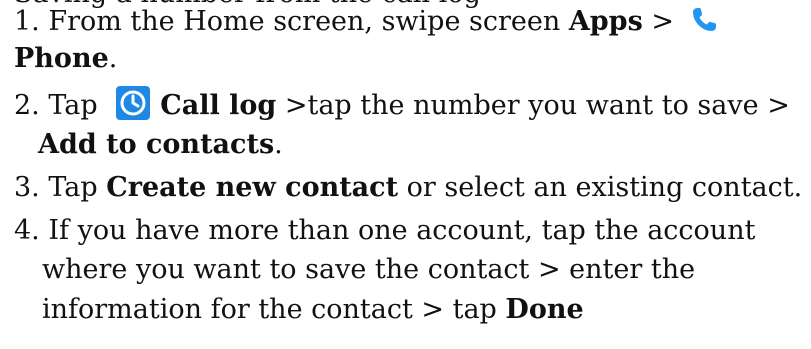  I want to click on step-3-suffix: or select an existing contact., so click(600, 187).